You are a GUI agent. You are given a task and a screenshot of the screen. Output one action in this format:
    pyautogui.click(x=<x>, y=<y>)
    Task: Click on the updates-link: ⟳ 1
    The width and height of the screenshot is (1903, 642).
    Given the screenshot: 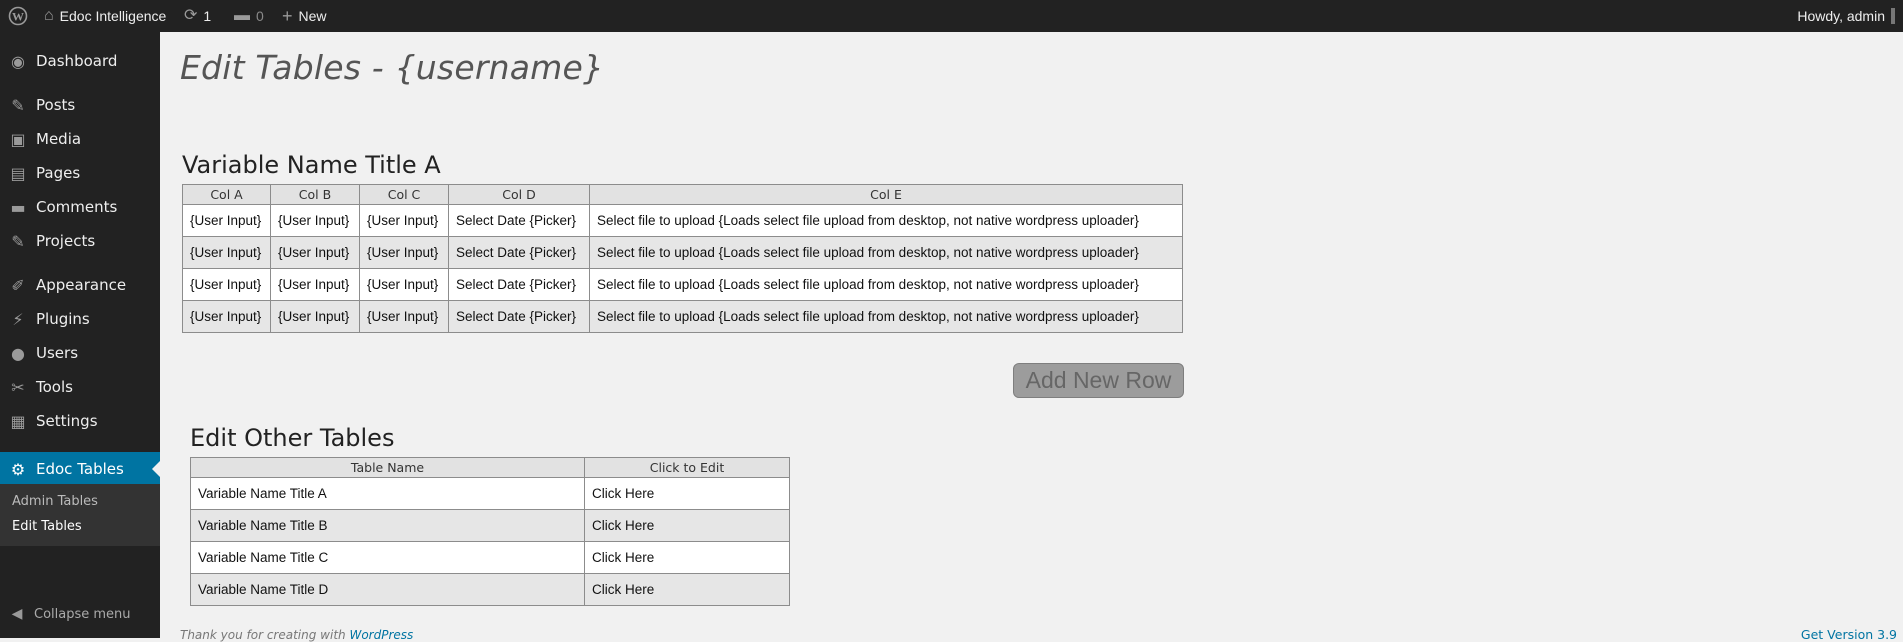 What is the action you would take?
    pyautogui.click(x=197, y=16)
    